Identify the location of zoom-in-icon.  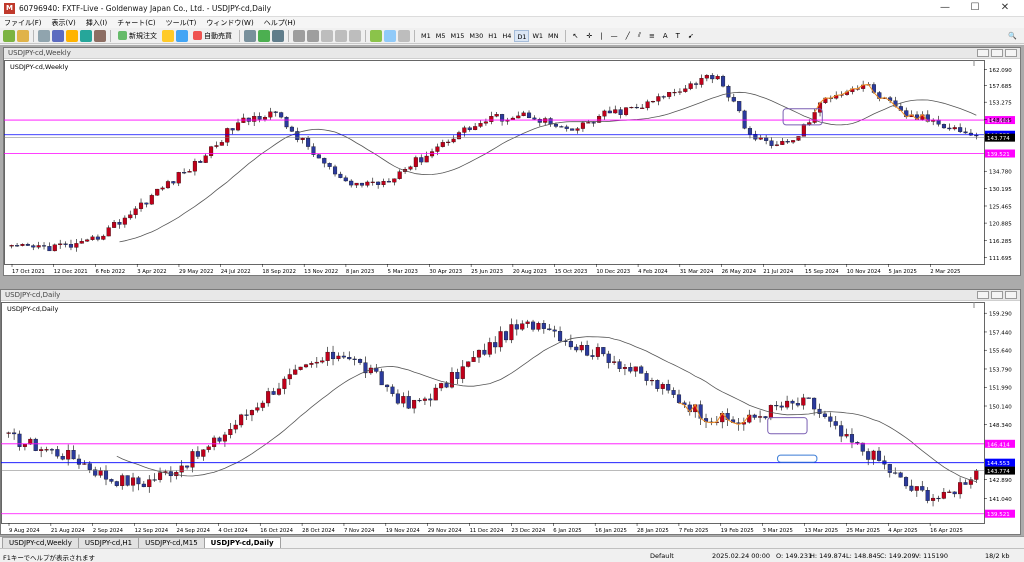
(299, 35).